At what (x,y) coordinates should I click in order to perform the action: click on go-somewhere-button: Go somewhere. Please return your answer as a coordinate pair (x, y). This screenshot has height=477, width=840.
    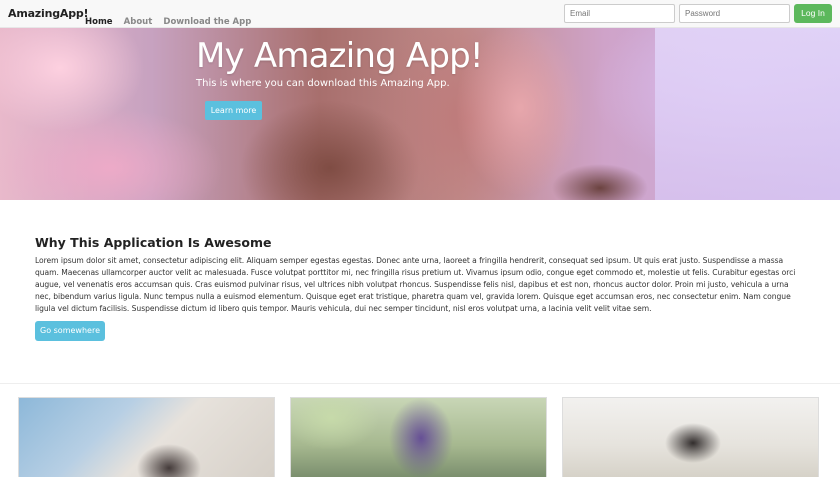
    Looking at the image, I should click on (70, 331).